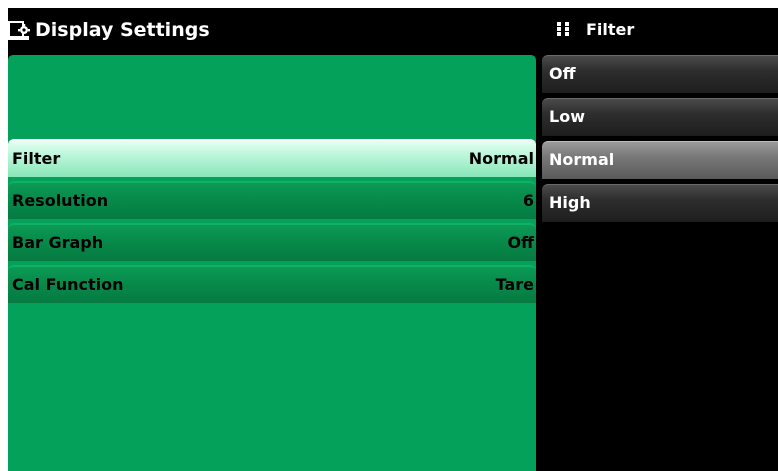  Describe the element at coordinates (19, 30) in the screenshot. I see `display-settings-icon` at that location.